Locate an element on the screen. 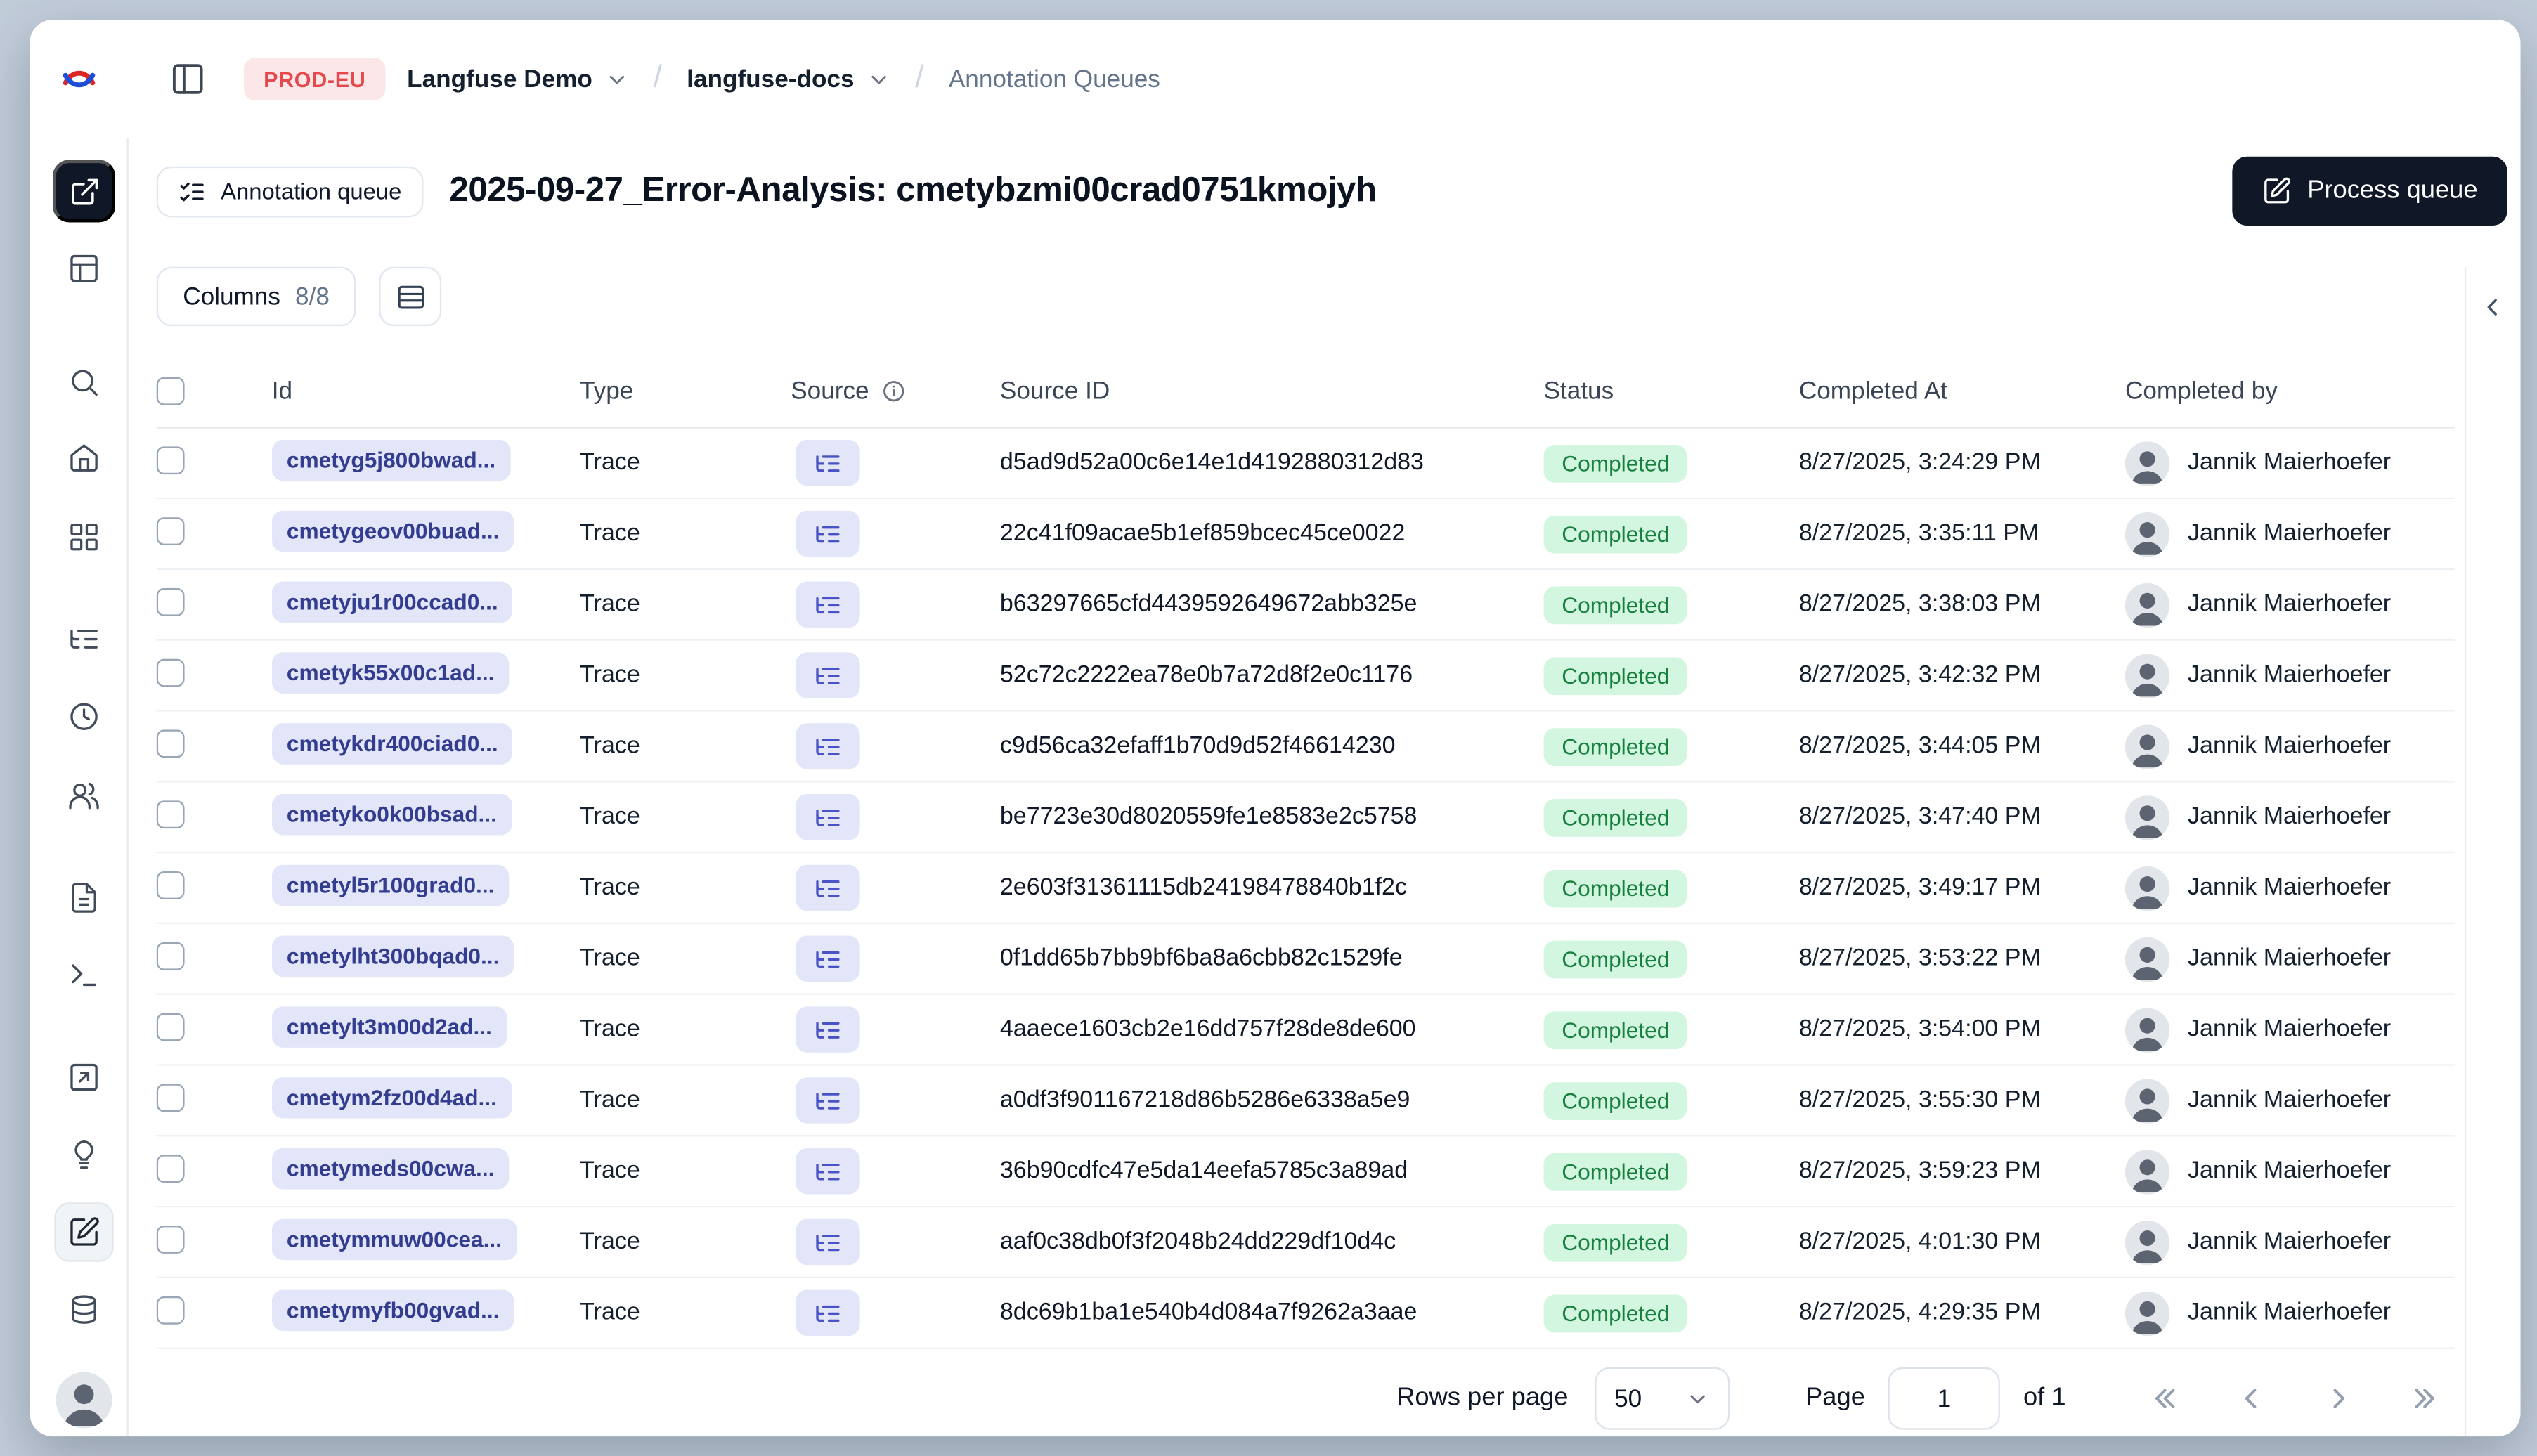 The image size is (2537, 1456). sidebar-item-tables is located at coordinates (84, 269).